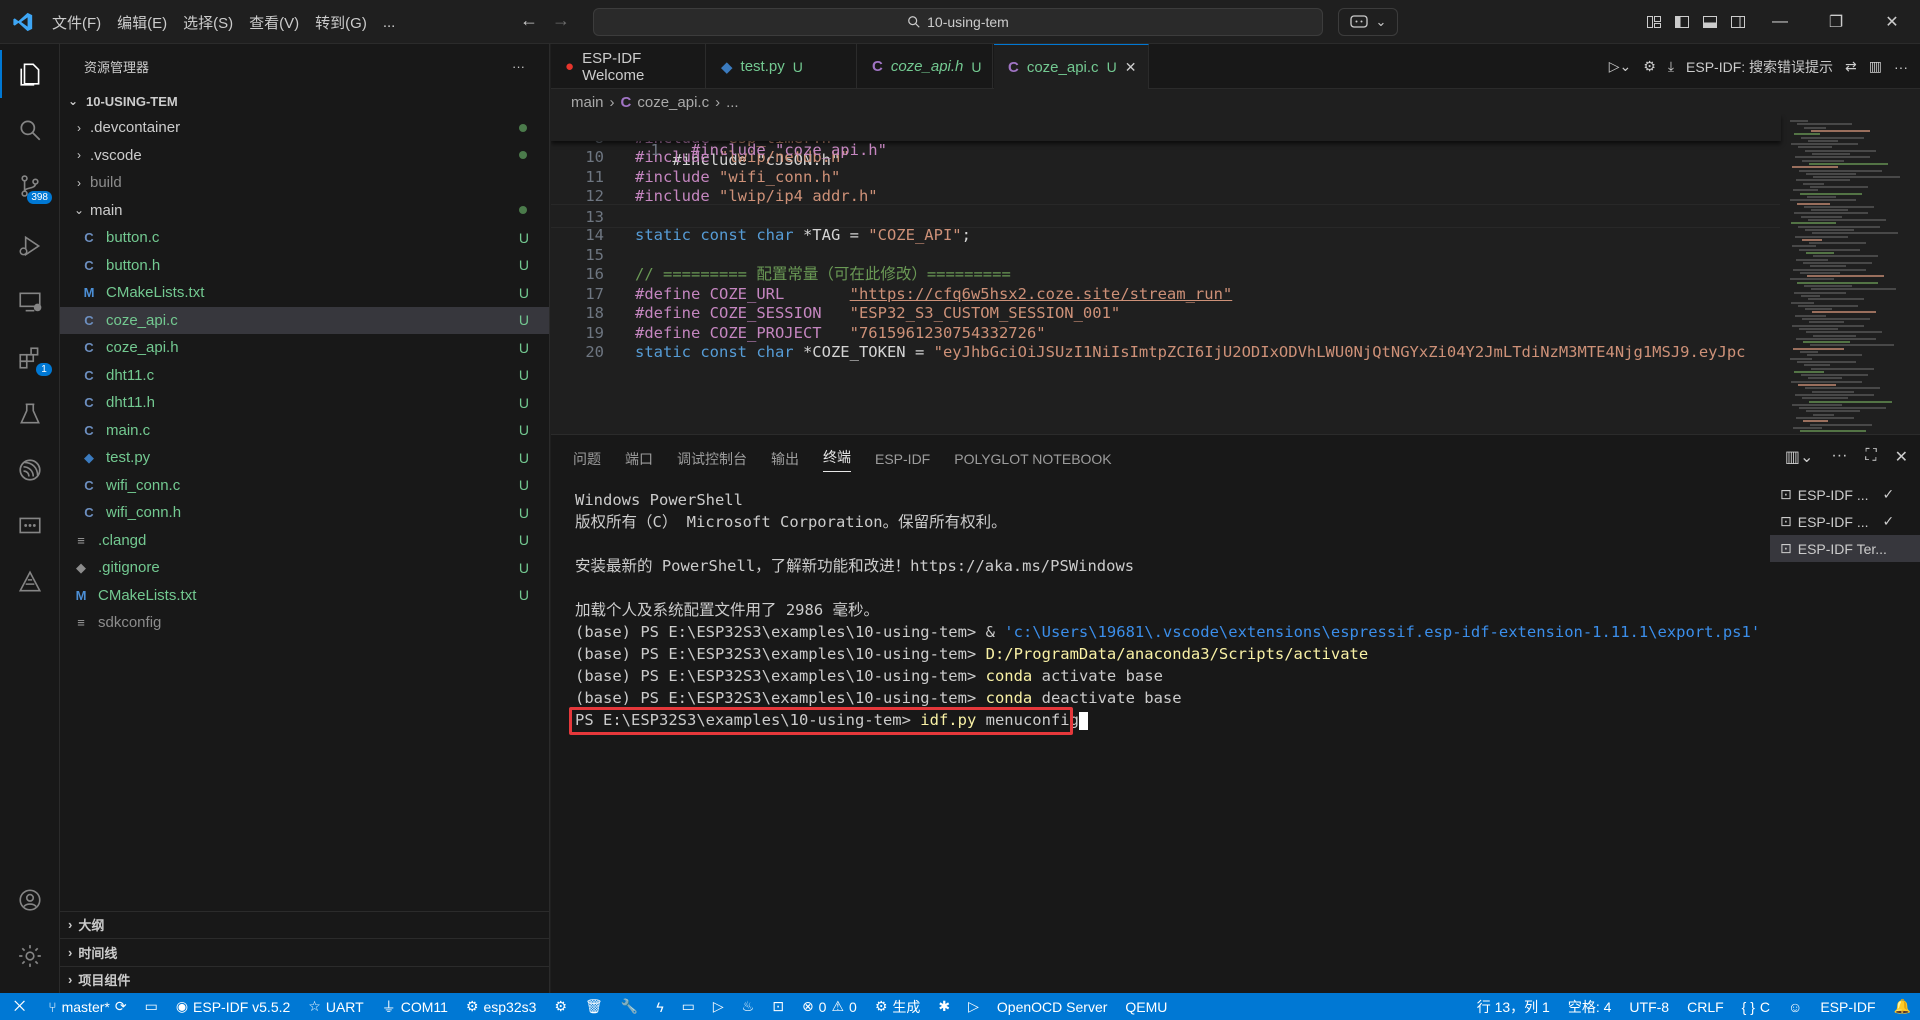 This screenshot has height=1020, width=1920. What do you see at coordinates (718, 1006) in the screenshot?
I see `debug-button: ▷` at bounding box center [718, 1006].